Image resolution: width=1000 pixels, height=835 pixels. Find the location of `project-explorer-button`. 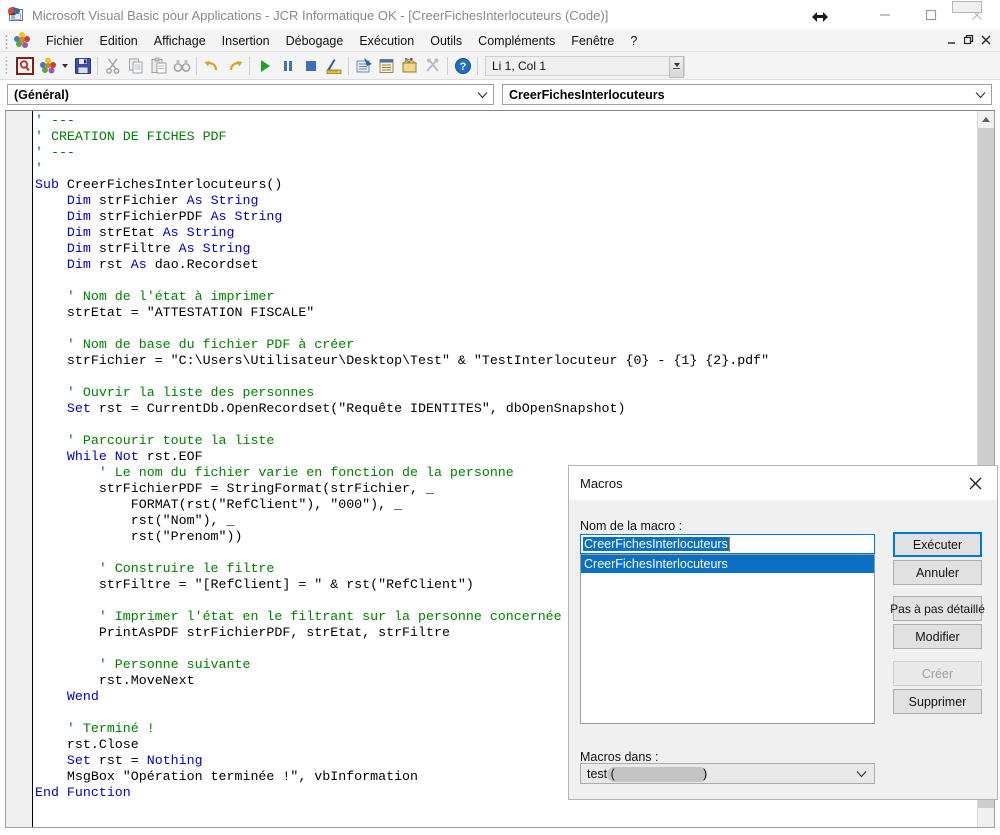

project-explorer-button is located at coordinates (363, 65).